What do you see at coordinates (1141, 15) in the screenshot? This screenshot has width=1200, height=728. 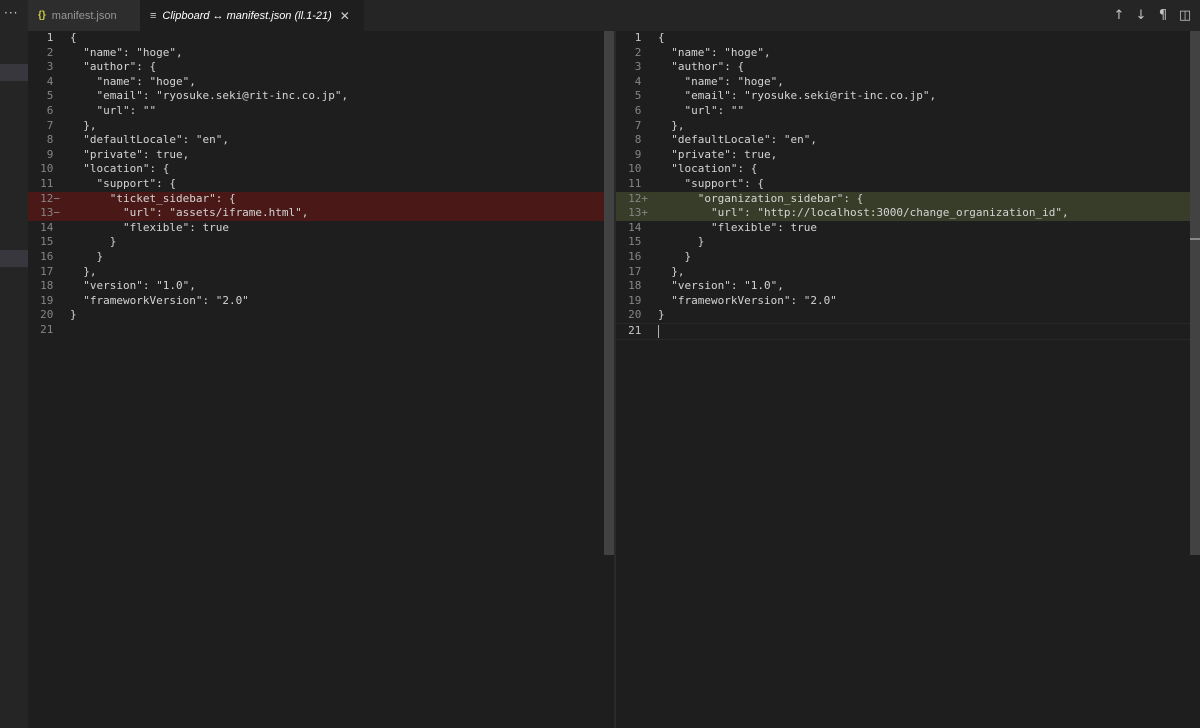 I see `next-change-icon: ↓` at bounding box center [1141, 15].